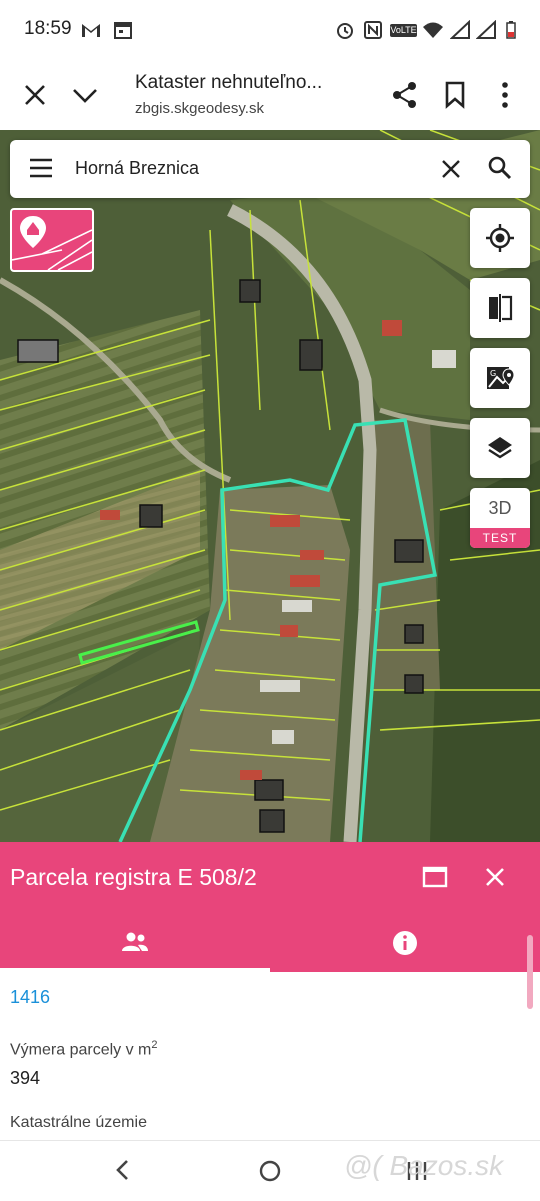 This screenshot has height=1201, width=540. What do you see at coordinates (270, 1171) in the screenshot?
I see `home-icon` at bounding box center [270, 1171].